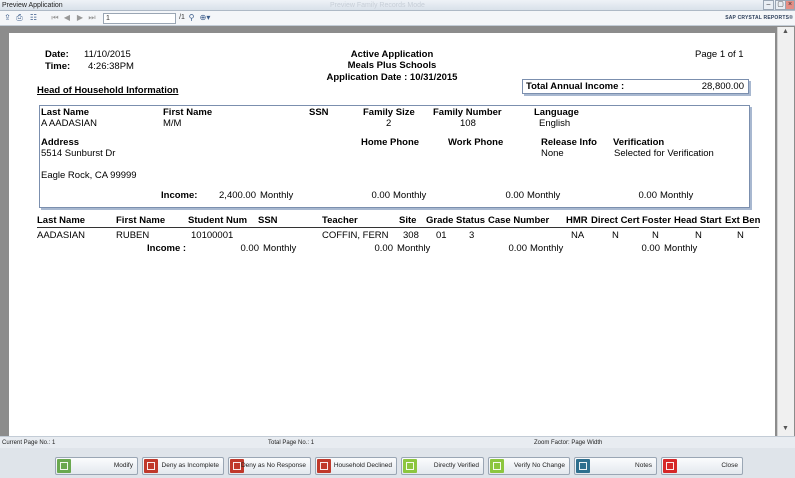  Describe the element at coordinates (107, 54) in the screenshot. I see `date-value: 11/10/2015` at that location.